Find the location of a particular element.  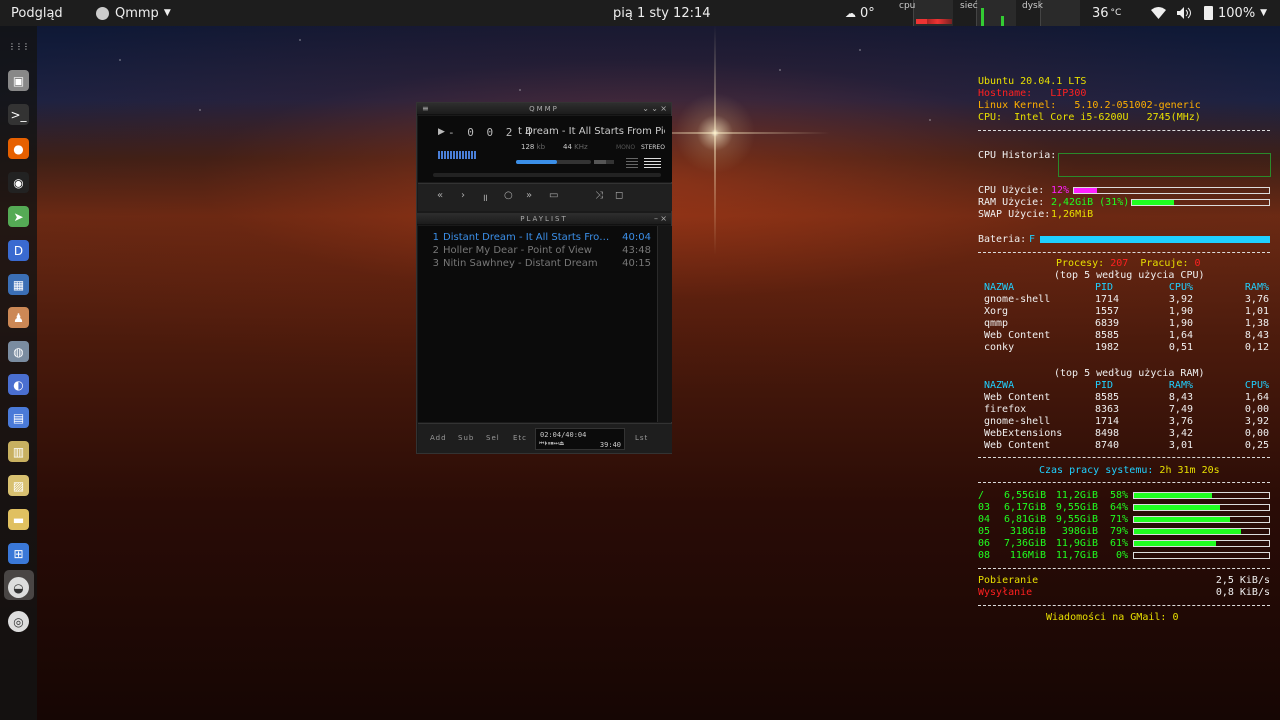

table-cell: 8585 is located at coordinates (1107, 397).